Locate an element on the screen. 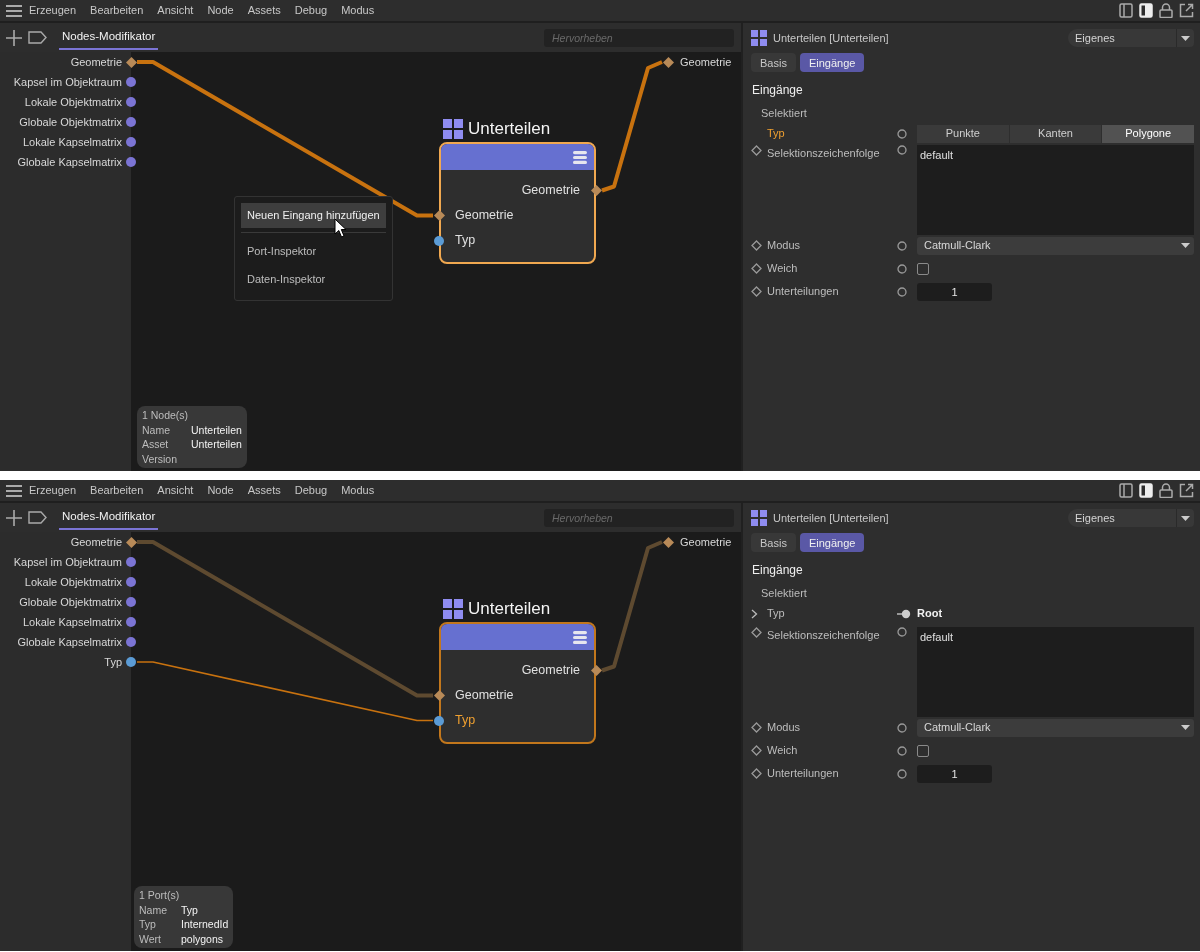 The height and width of the screenshot is (952, 1200). segment-option: Punkte is located at coordinates (963, 133).